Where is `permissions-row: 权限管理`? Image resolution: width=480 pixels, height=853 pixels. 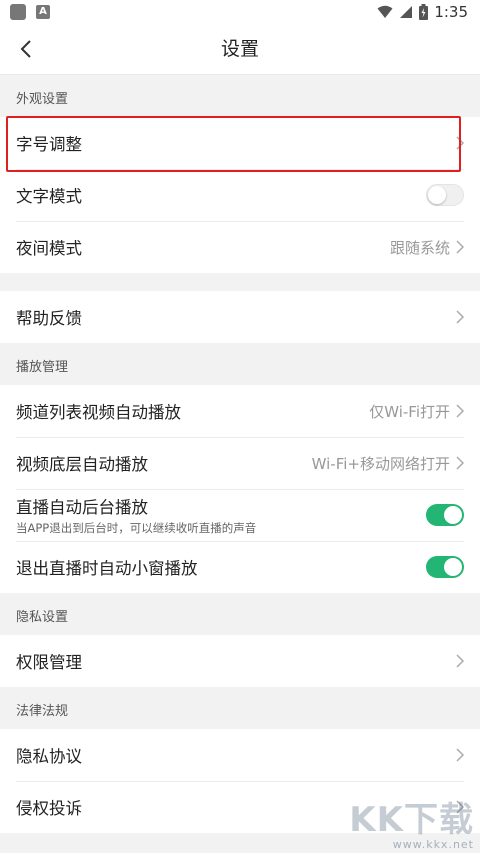 permissions-row: 权限管理 is located at coordinates (240, 661).